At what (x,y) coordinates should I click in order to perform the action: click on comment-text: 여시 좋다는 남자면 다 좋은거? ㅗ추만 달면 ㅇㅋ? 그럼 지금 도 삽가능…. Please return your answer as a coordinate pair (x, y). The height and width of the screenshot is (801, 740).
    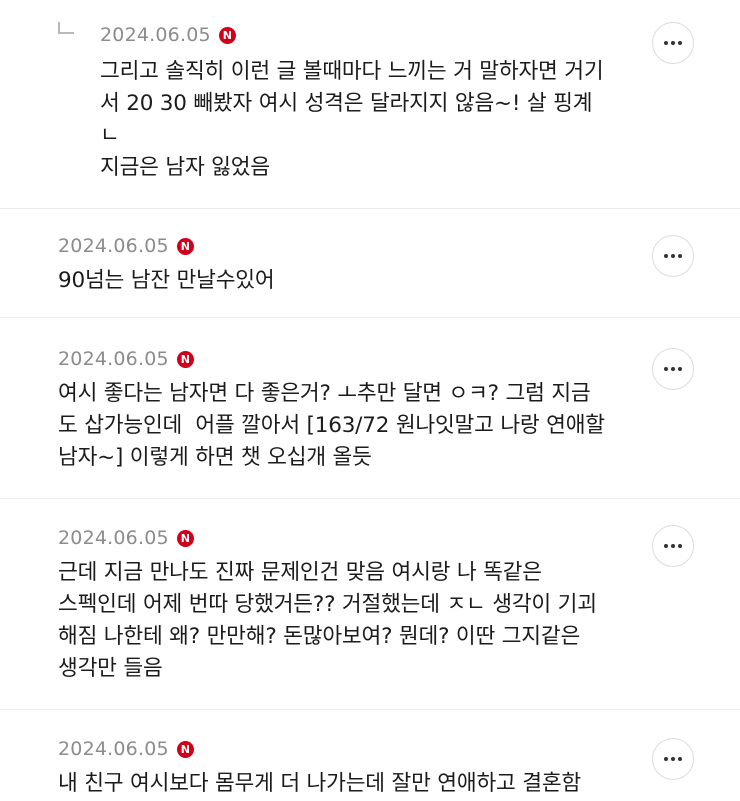
    Looking at the image, I should click on (331, 425).